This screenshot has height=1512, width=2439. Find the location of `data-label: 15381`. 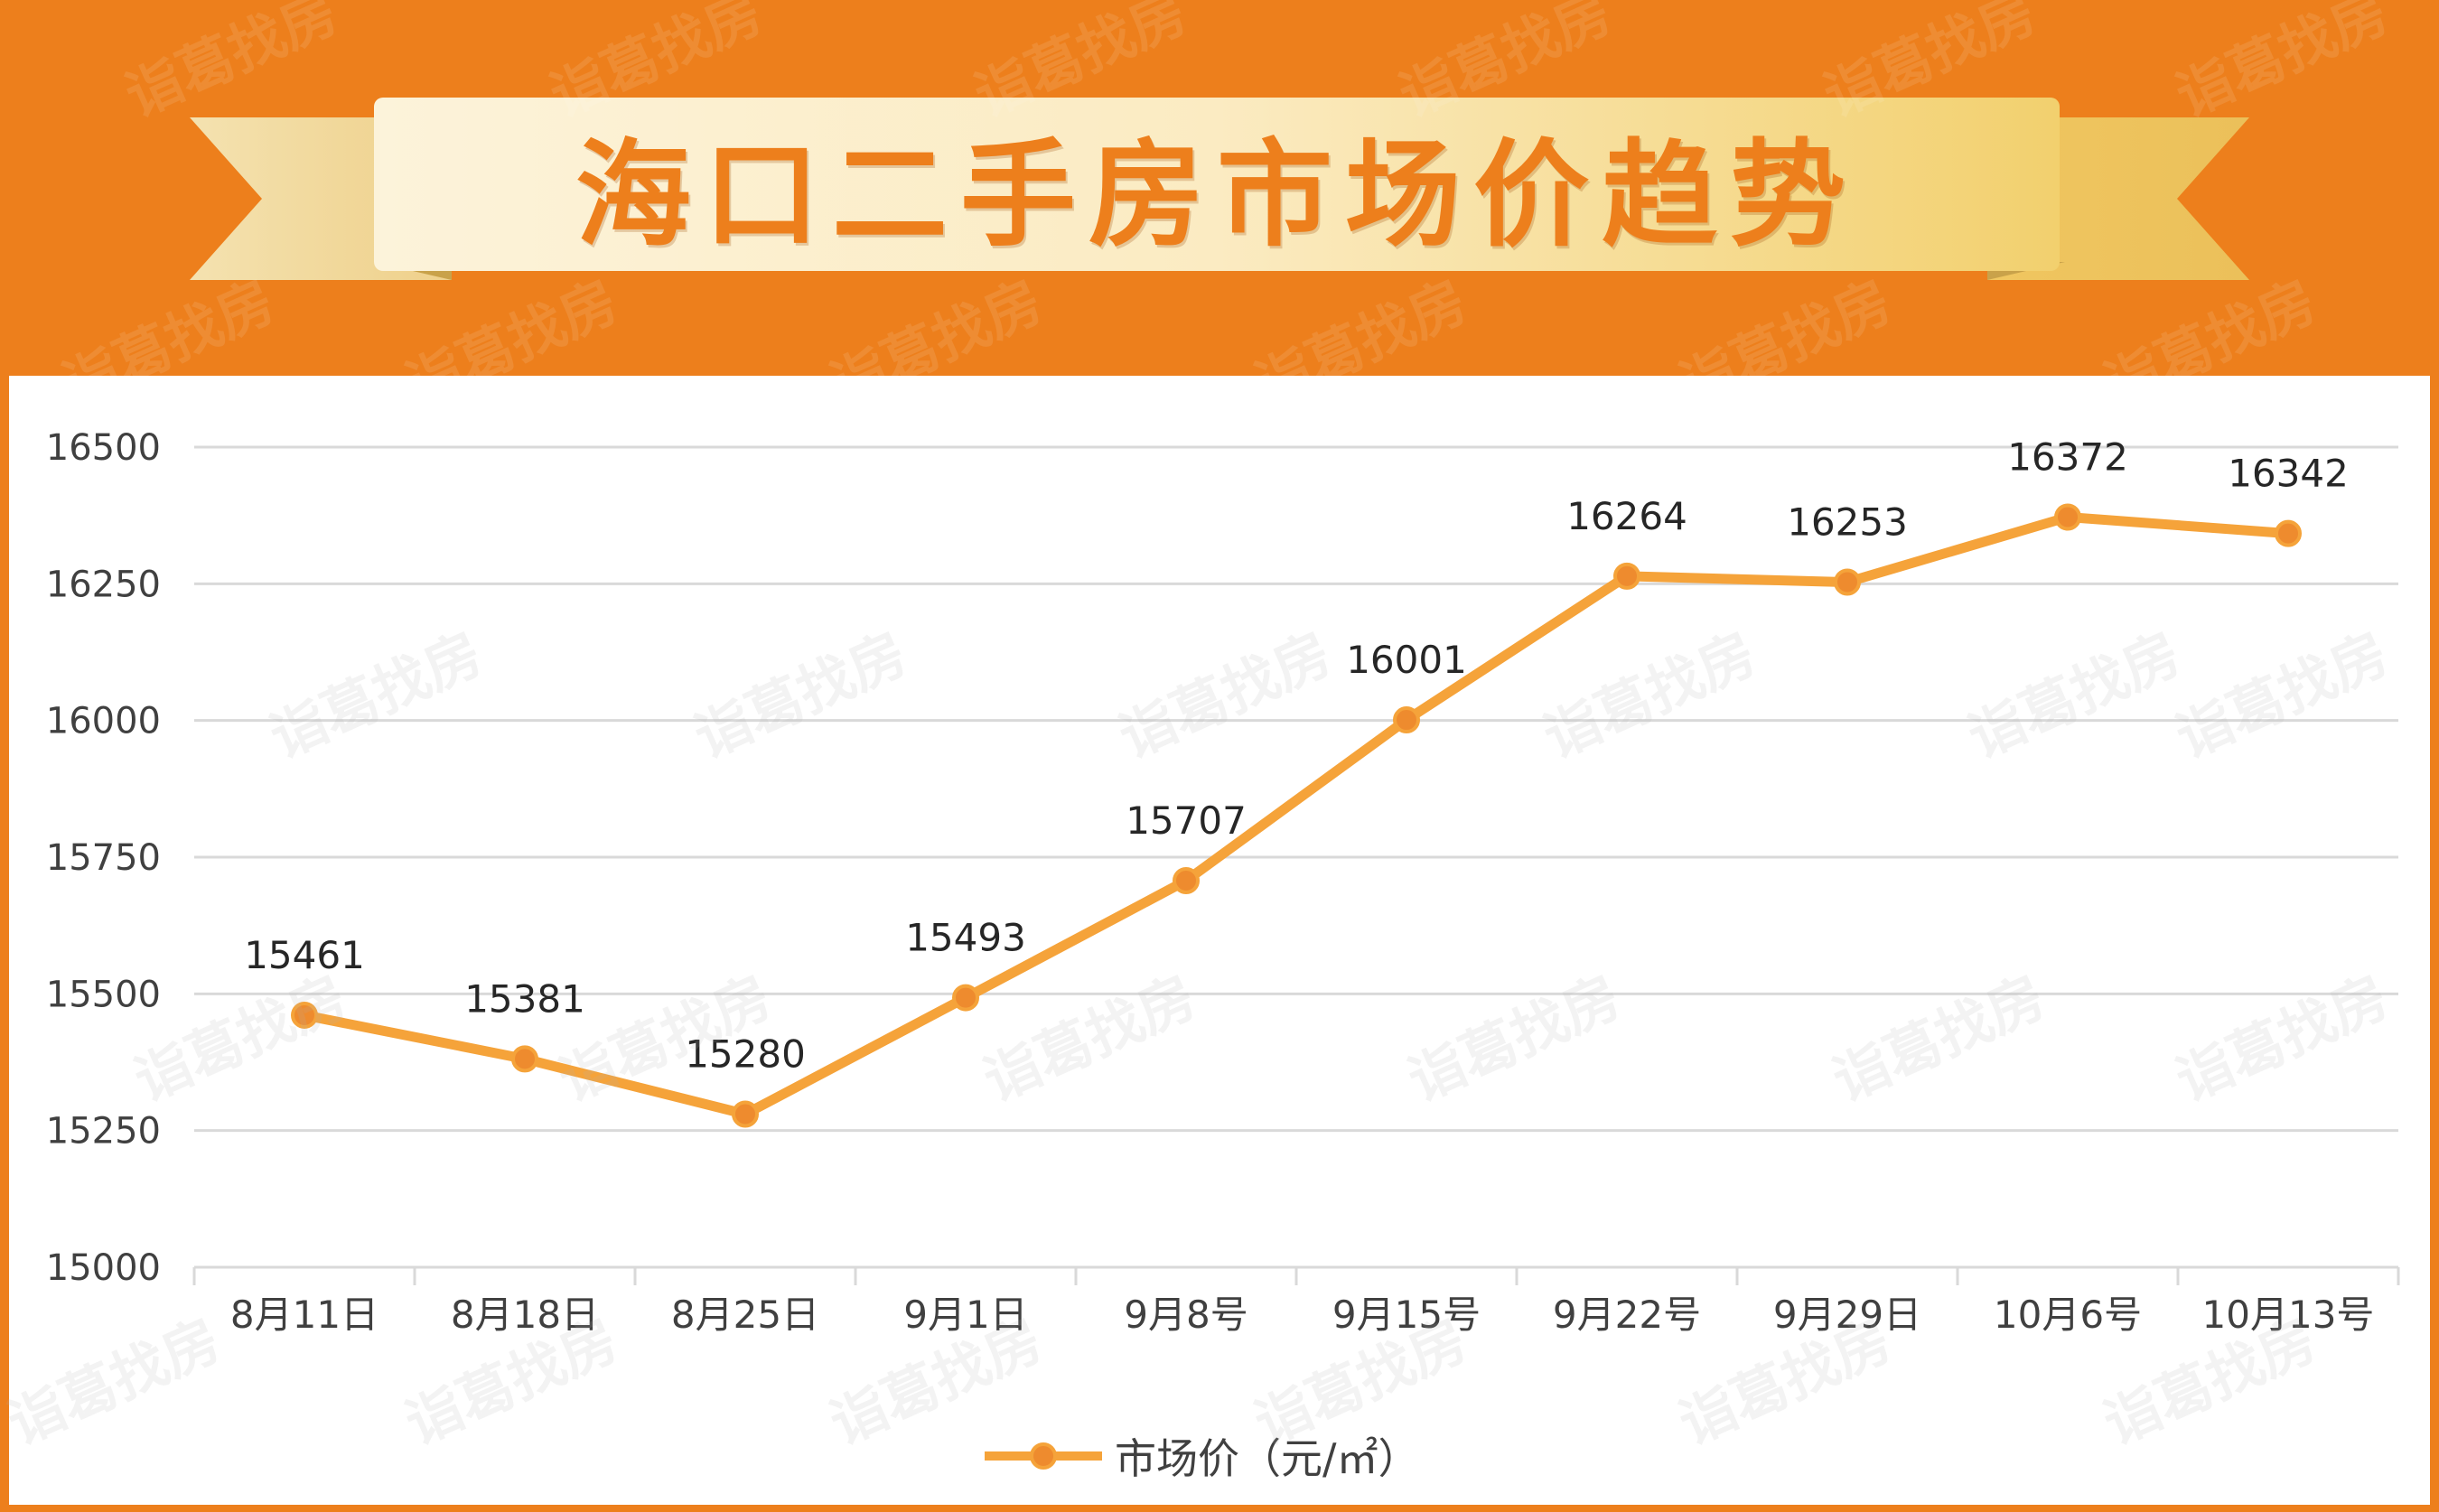

data-label: 15381 is located at coordinates (524, 998).